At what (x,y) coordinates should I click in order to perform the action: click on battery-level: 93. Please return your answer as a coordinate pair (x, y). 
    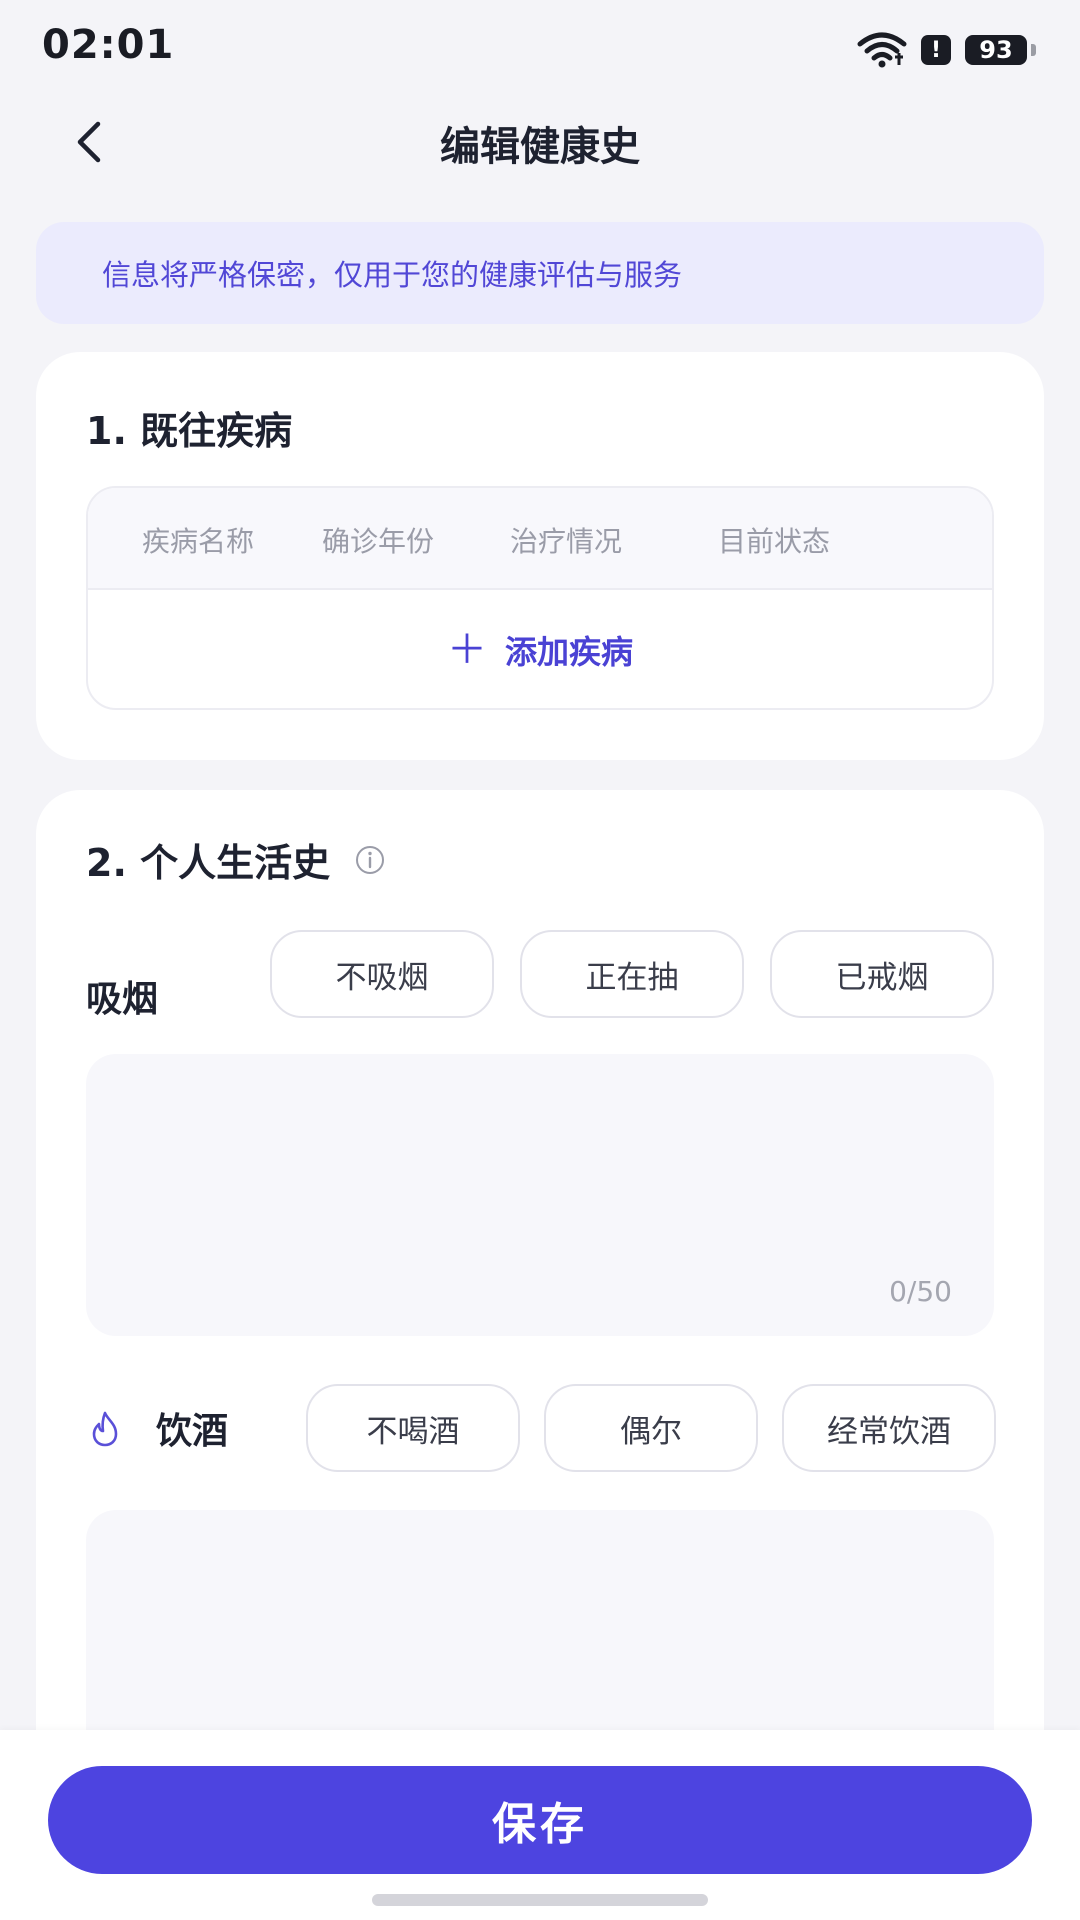
    Looking at the image, I should click on (996, 50).